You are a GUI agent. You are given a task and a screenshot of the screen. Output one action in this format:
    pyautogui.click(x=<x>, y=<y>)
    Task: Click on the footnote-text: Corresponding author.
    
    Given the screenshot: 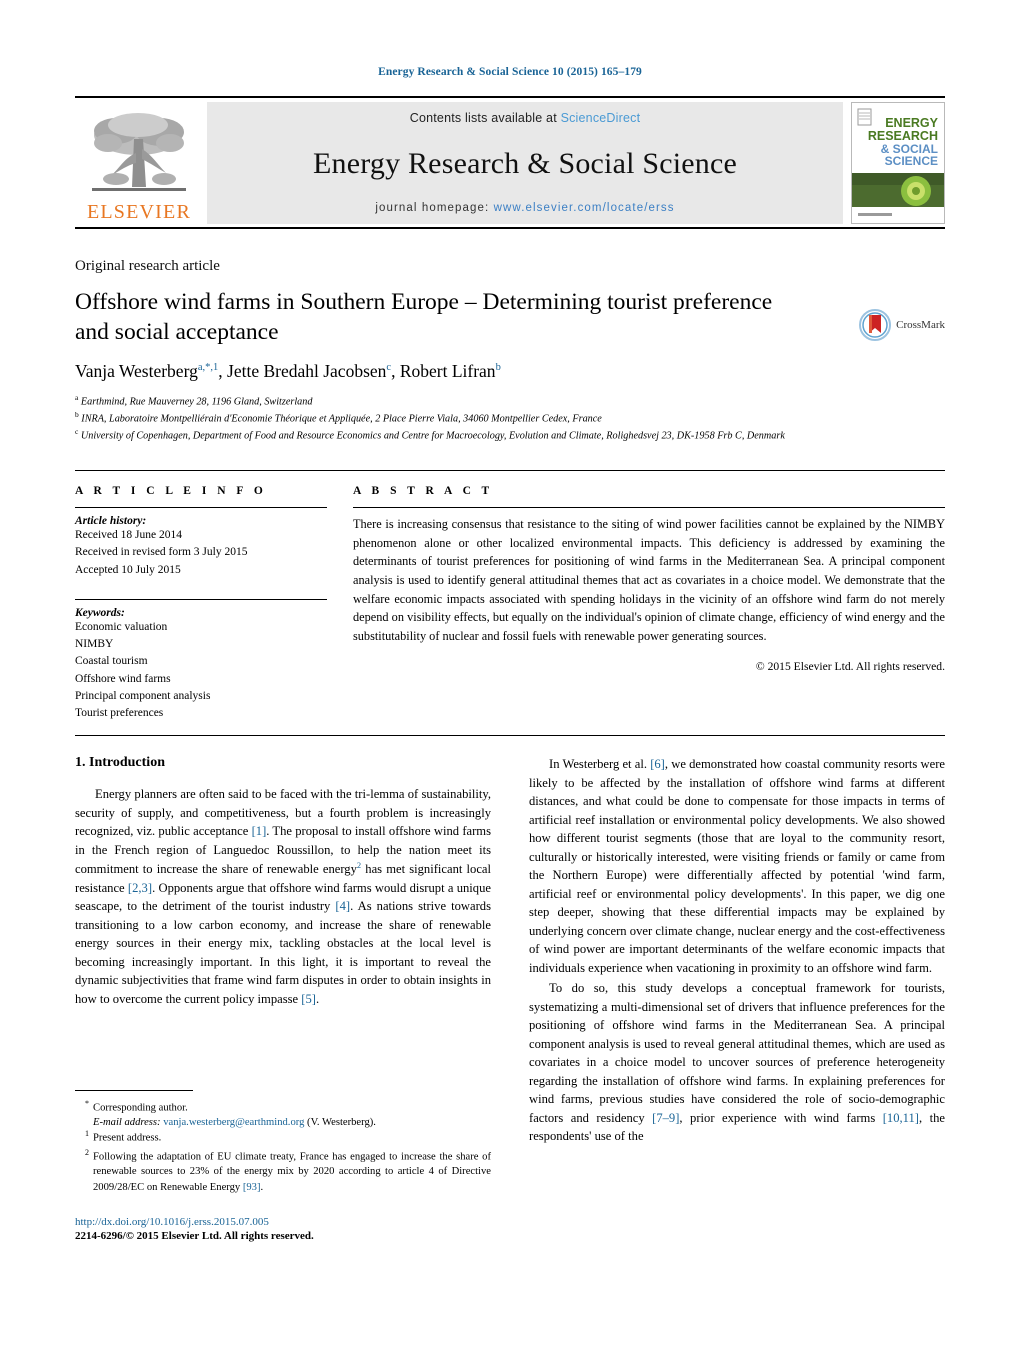 What is the action you would take?
    pyautogui.click(x=140, y=1108)
    